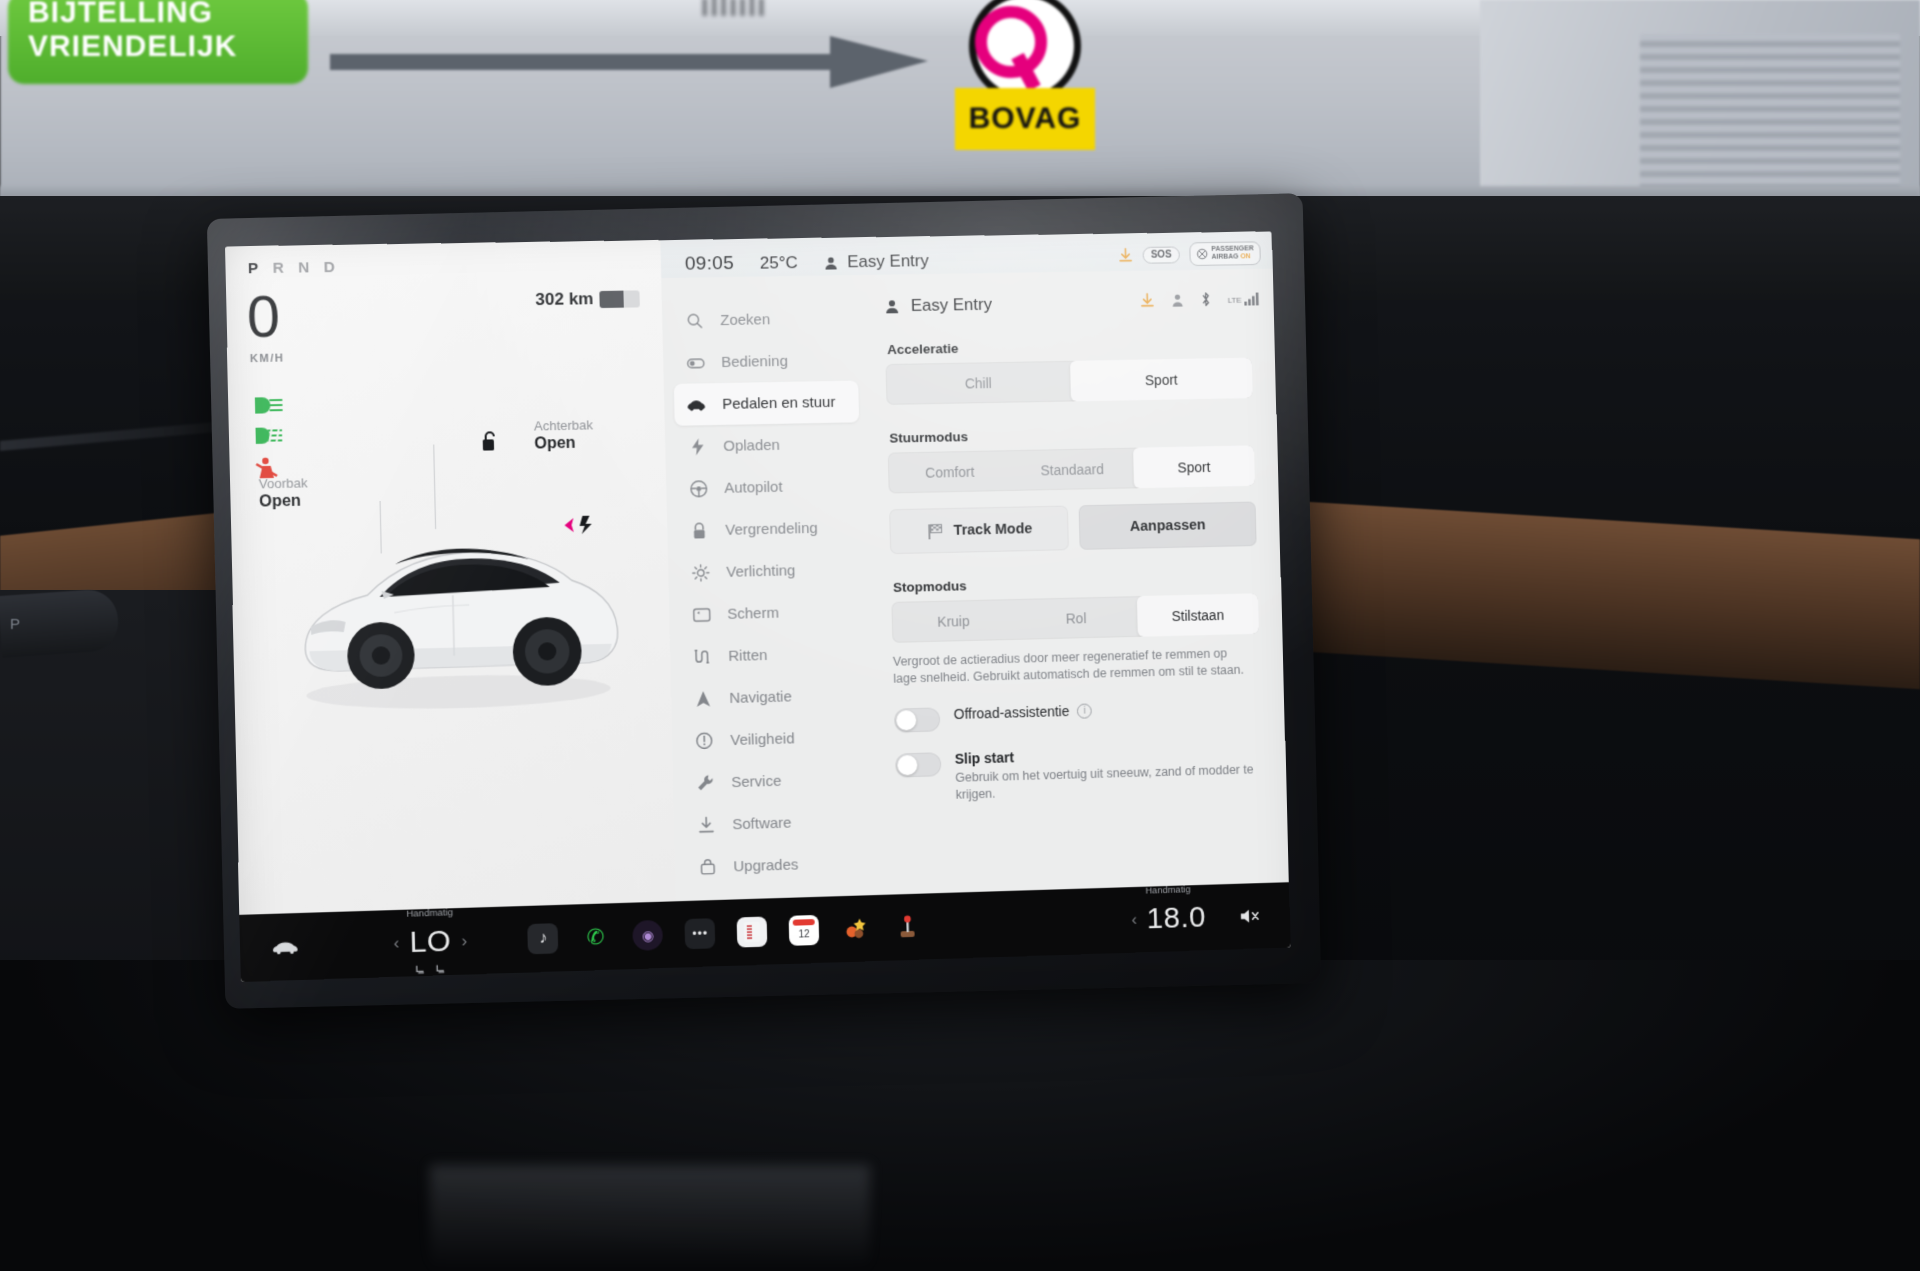  Describe the element at coordinates (917, 720) in the screenshot. I see `offroad-assist-toggle` at that location.